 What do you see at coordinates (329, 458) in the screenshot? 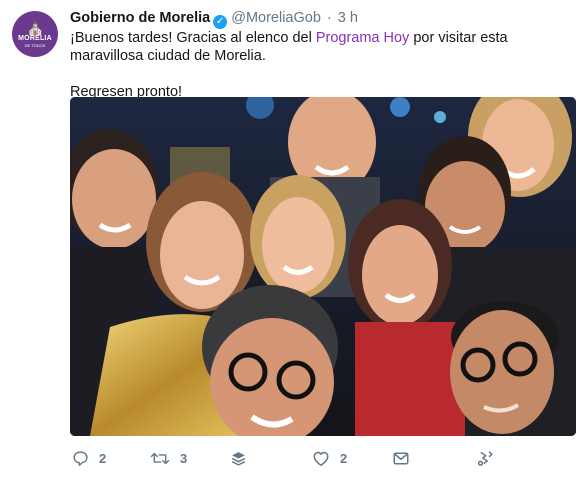
I see `like-button: 2` at bounding box center [329, 458].